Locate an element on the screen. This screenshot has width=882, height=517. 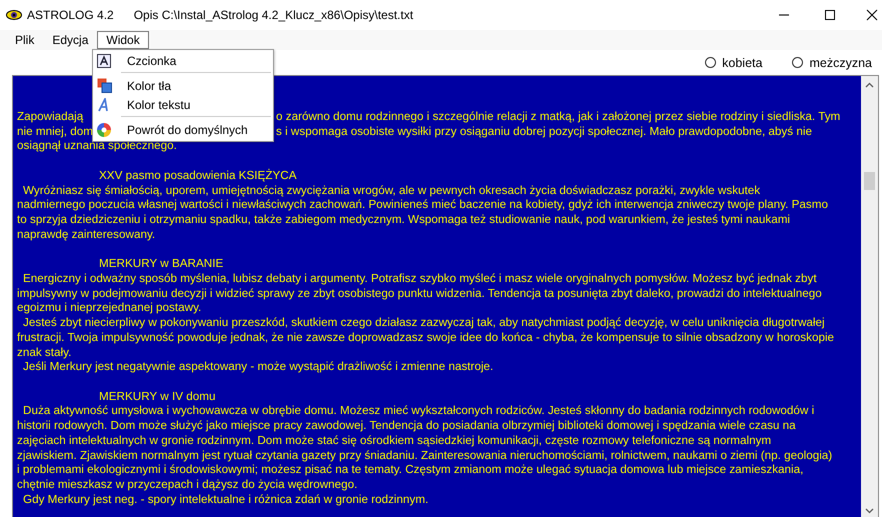
text-line: chętnie mieszkasz w przyczepach i dążysz do życia wędrownego. is located at coordinates (187, 485).